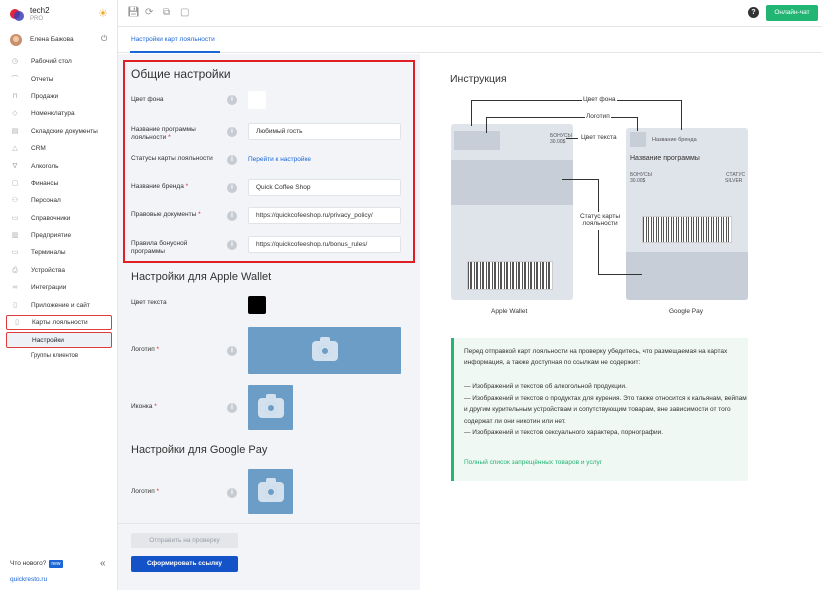 The image size is (822, 590). What do you see at coordinates (51, 236) in the screenshot?
I see `sidebar-item-label: Предприятие` at bounding box center [51, 236].